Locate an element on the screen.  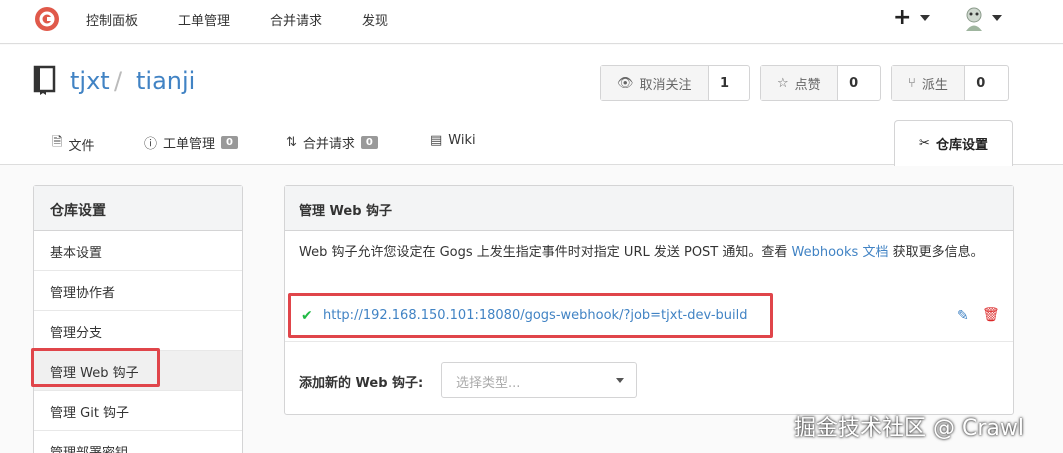
sidebar-item-deploy-keys: 管理部署密钥 is located at coordinates (138, 442).